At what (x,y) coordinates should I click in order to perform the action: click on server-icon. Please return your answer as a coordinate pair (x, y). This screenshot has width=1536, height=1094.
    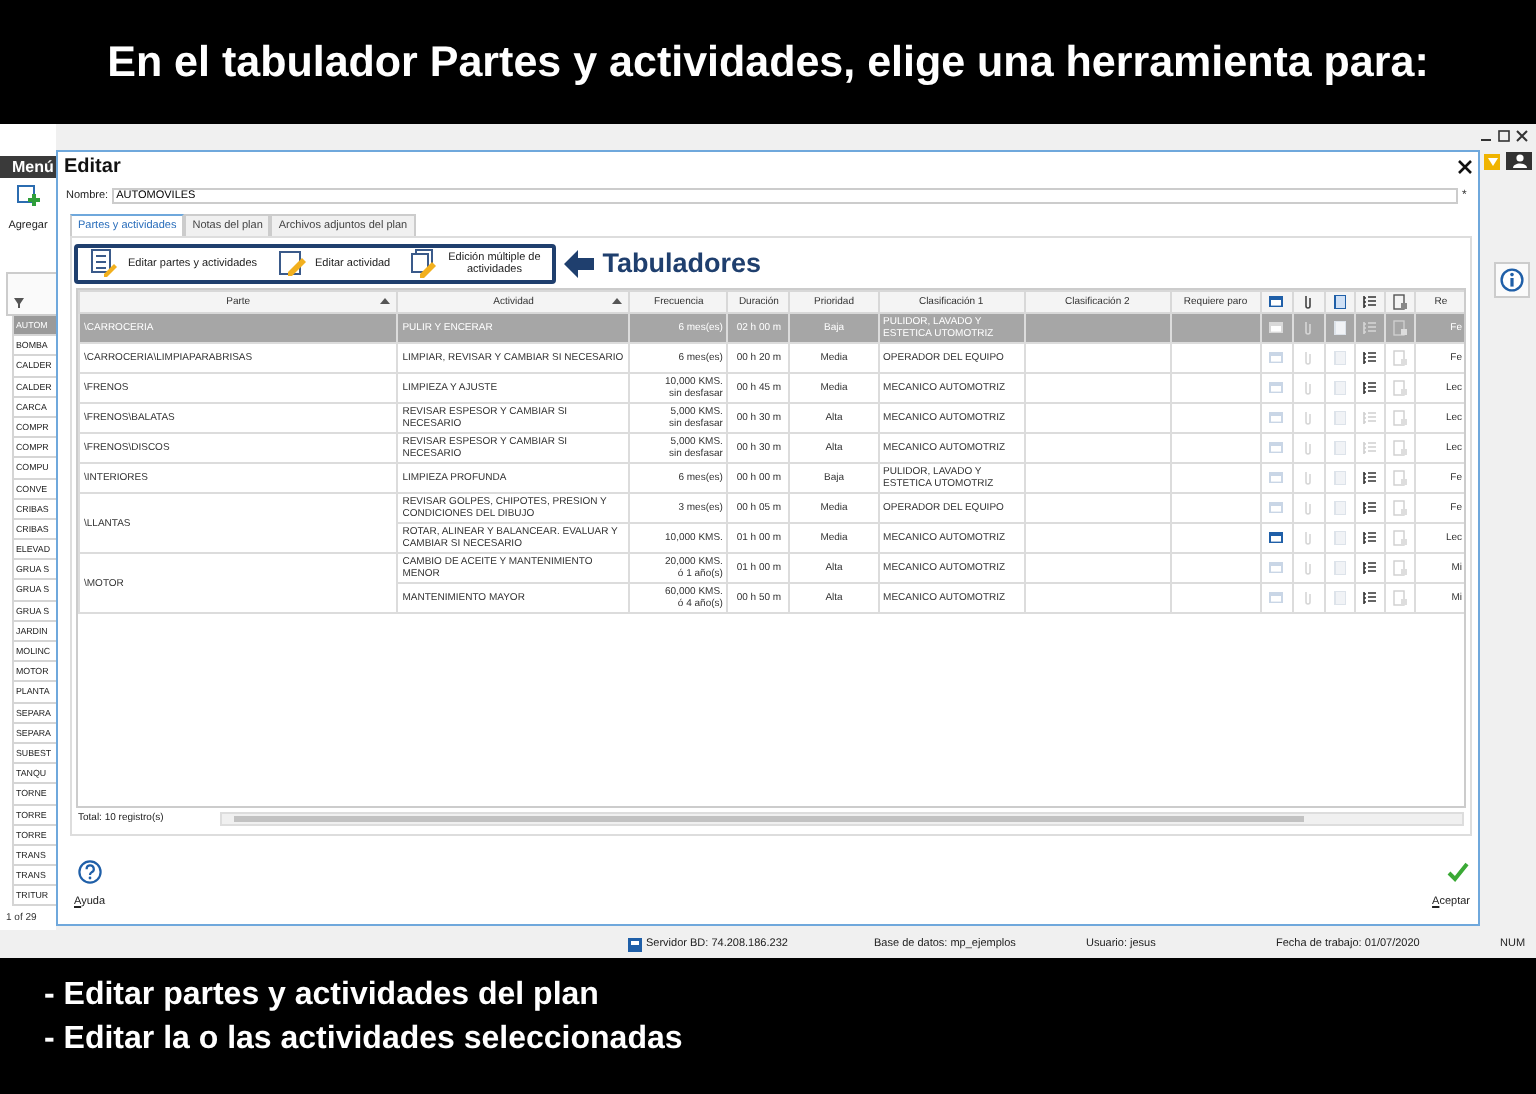
    Looking at the image, I should click on (635, 944).